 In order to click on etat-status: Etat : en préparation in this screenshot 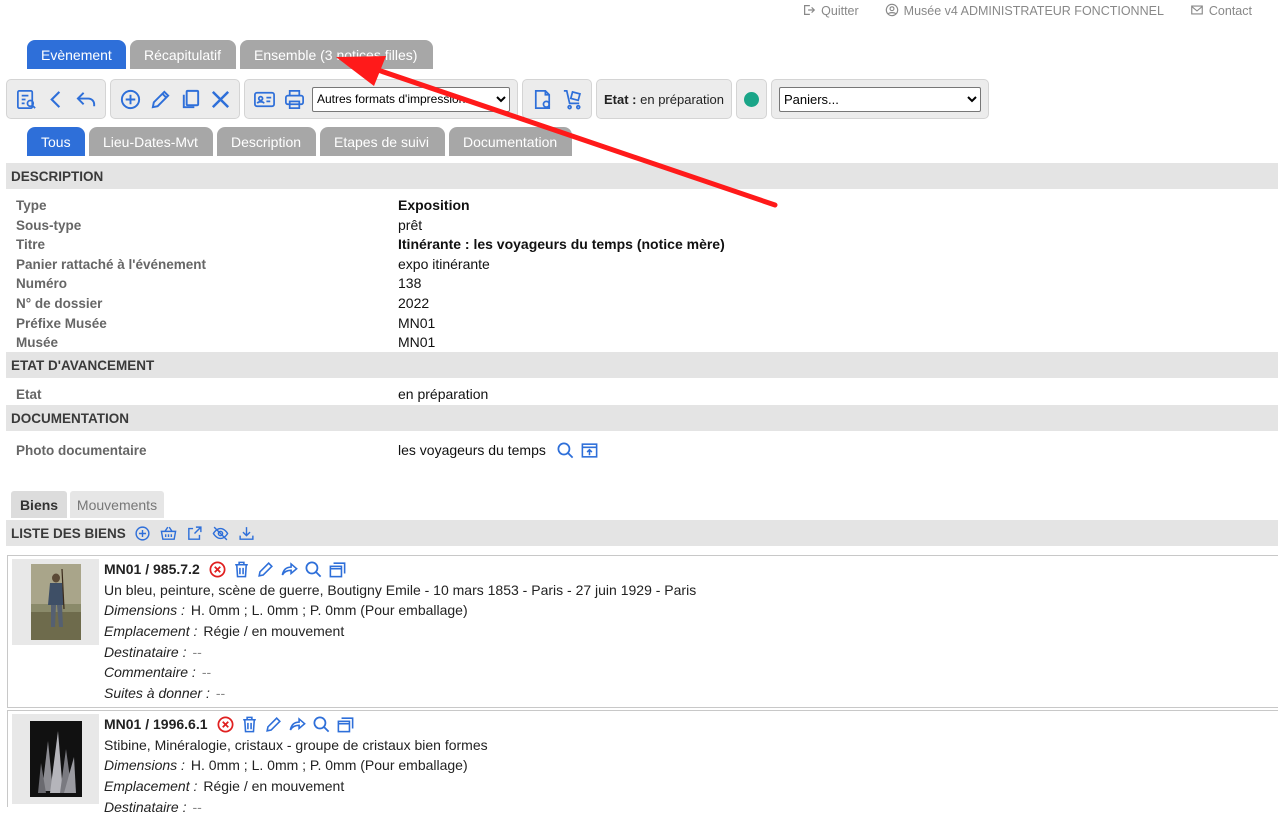, I will do `click(664, 99)`.